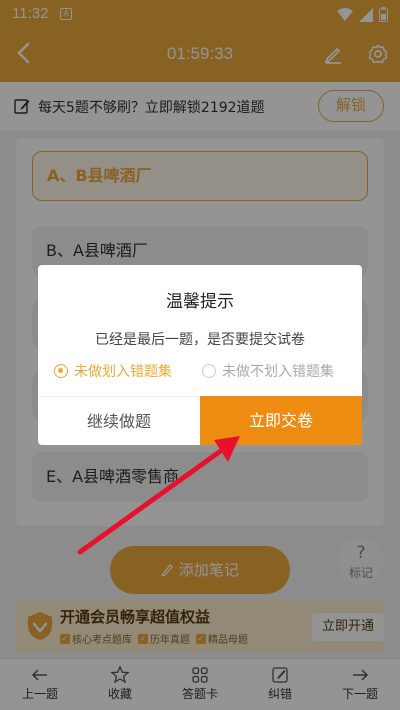 The width and height of the screenshot is (400, 710). I want to click on radio-label: 未做划入错题集, so click(123, 372).